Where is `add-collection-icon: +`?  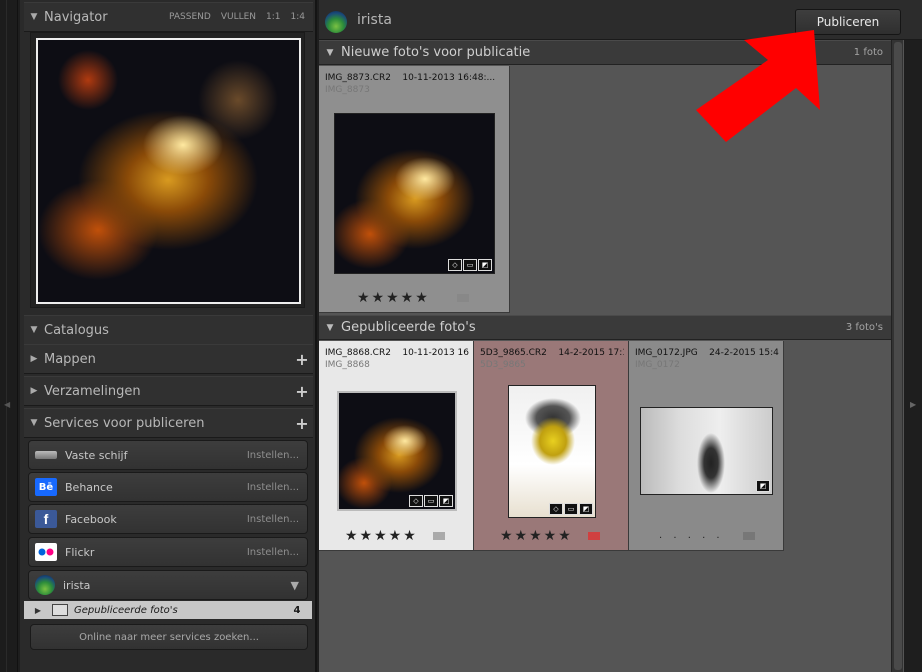
add-collection-icon: + is located at coordinates (302, 391).